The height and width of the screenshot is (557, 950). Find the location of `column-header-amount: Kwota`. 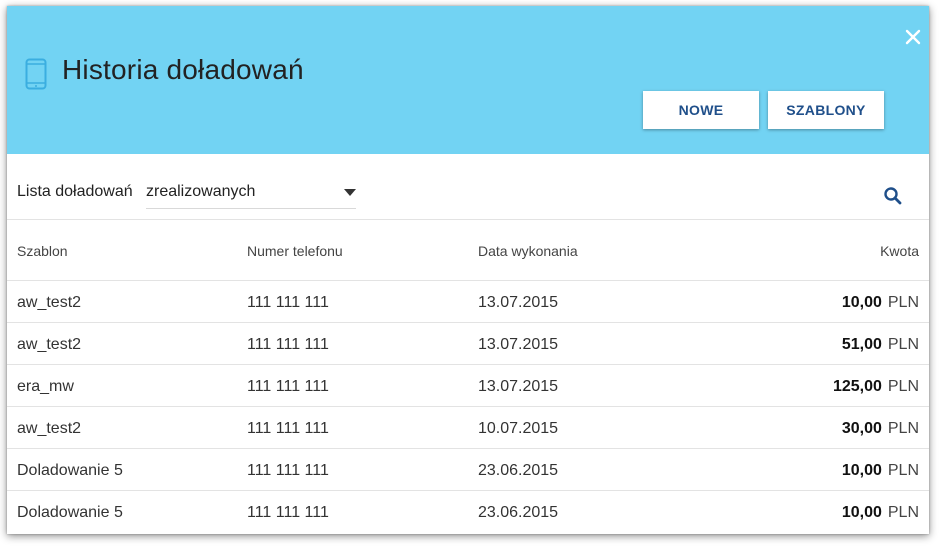

column-header-amount: Kwota is located at coordinates (899, 251).